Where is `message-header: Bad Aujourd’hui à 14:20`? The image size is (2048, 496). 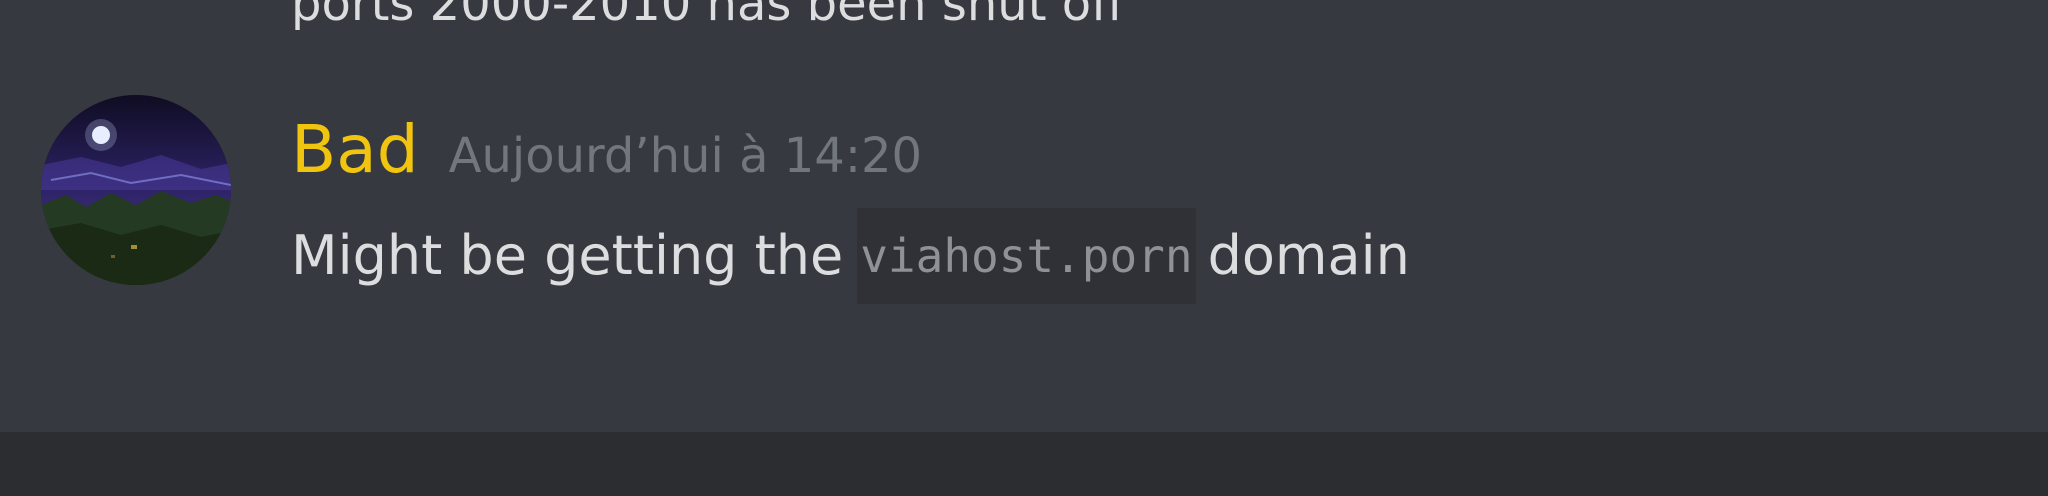 message-header: Bad Aujourd’hui à 14:20 is located at coordinates (606, 153).